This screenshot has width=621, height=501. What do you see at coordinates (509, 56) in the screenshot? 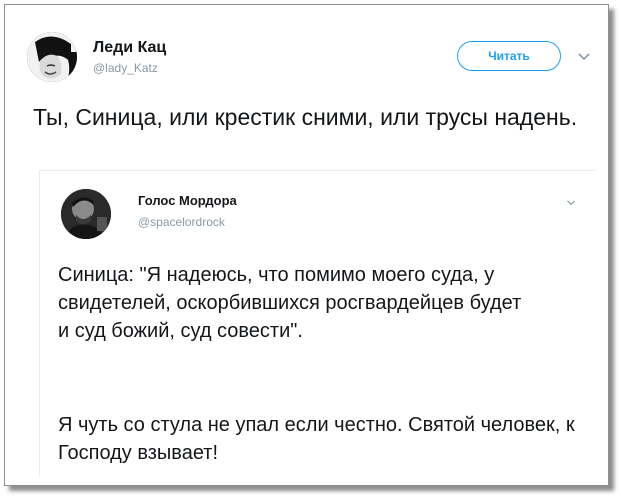
I see `follow-button: Читать` at bounding box center [509, 56].